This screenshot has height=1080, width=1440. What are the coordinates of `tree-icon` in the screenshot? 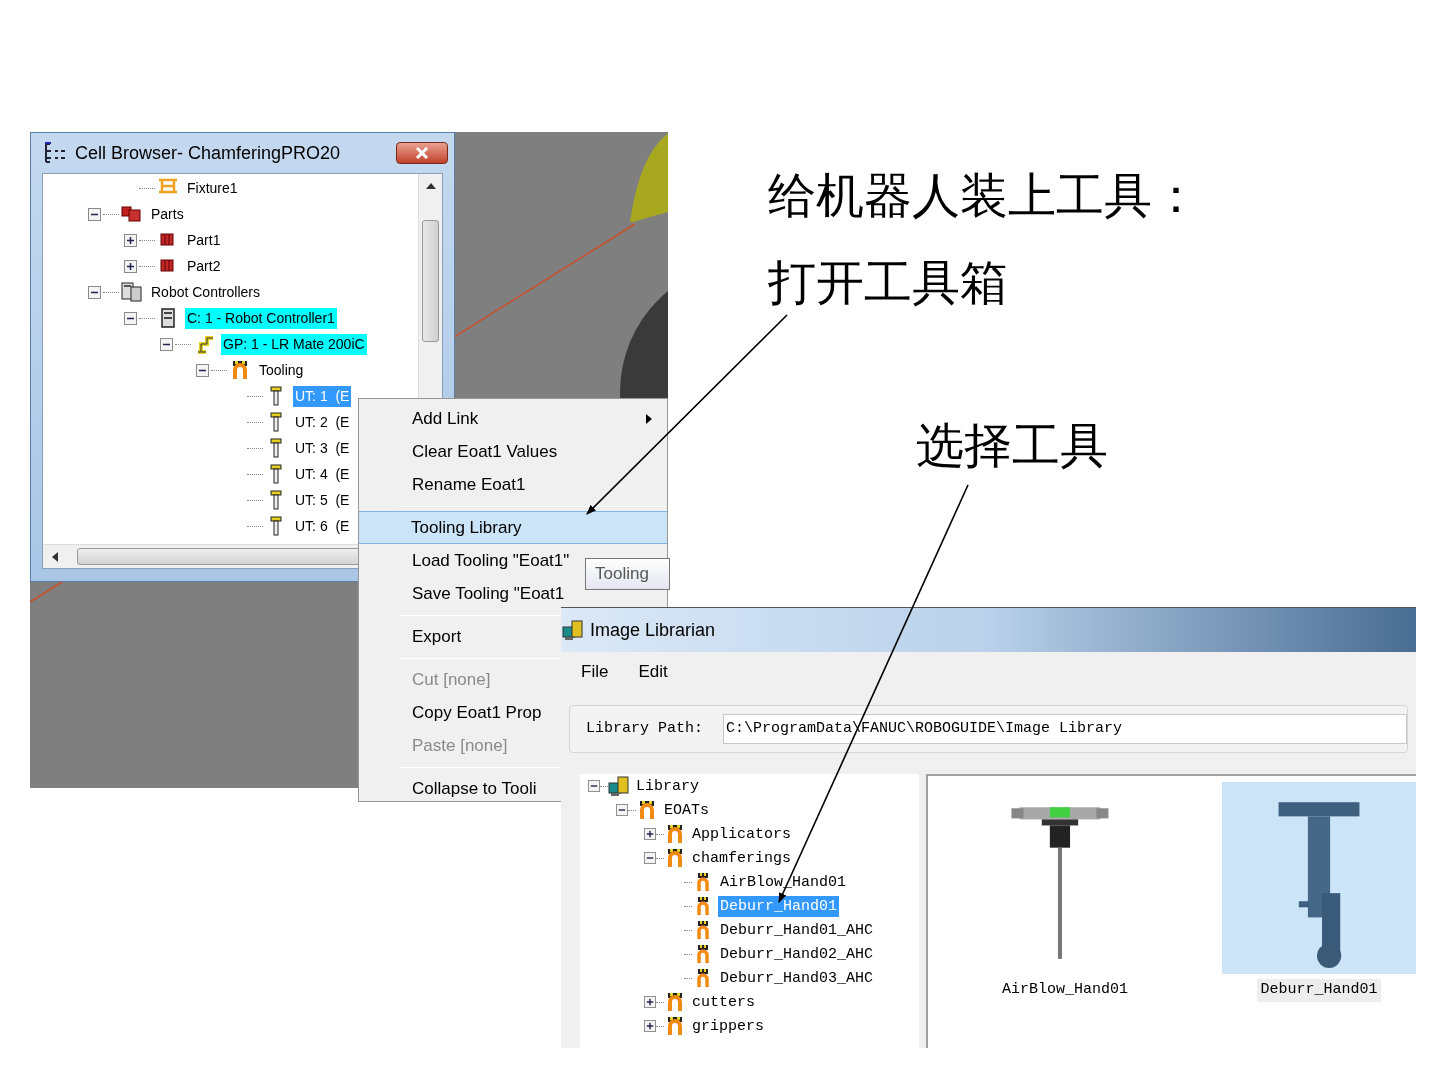 It's located at (55, 153).